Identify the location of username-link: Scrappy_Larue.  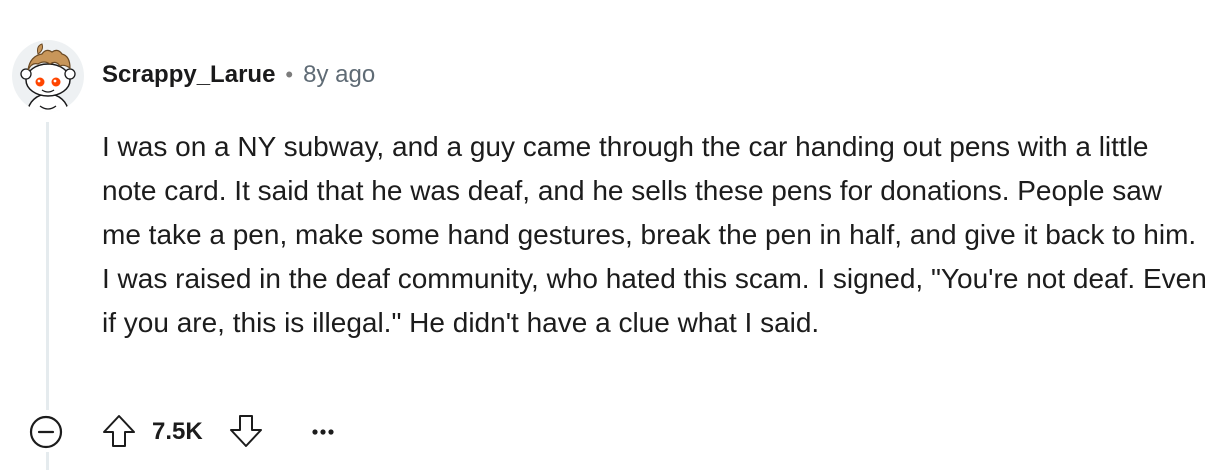
(188, 75).